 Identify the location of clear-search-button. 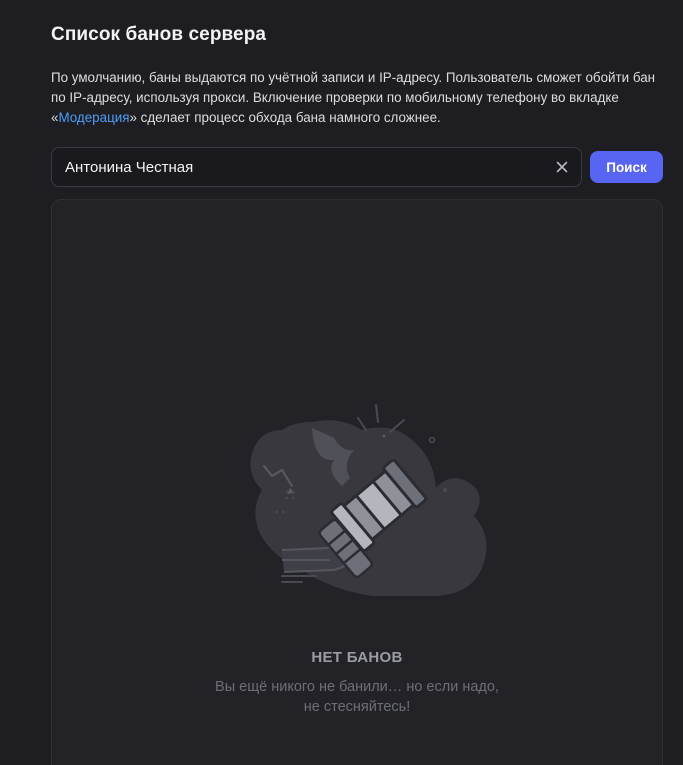
(562, 167).